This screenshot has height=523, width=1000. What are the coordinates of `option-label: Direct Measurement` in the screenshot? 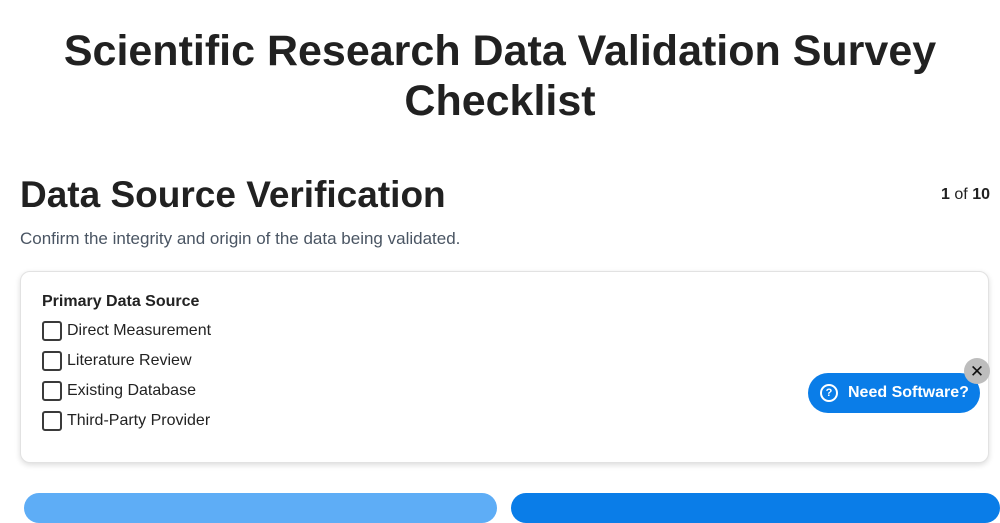 It's located at (139, 330).